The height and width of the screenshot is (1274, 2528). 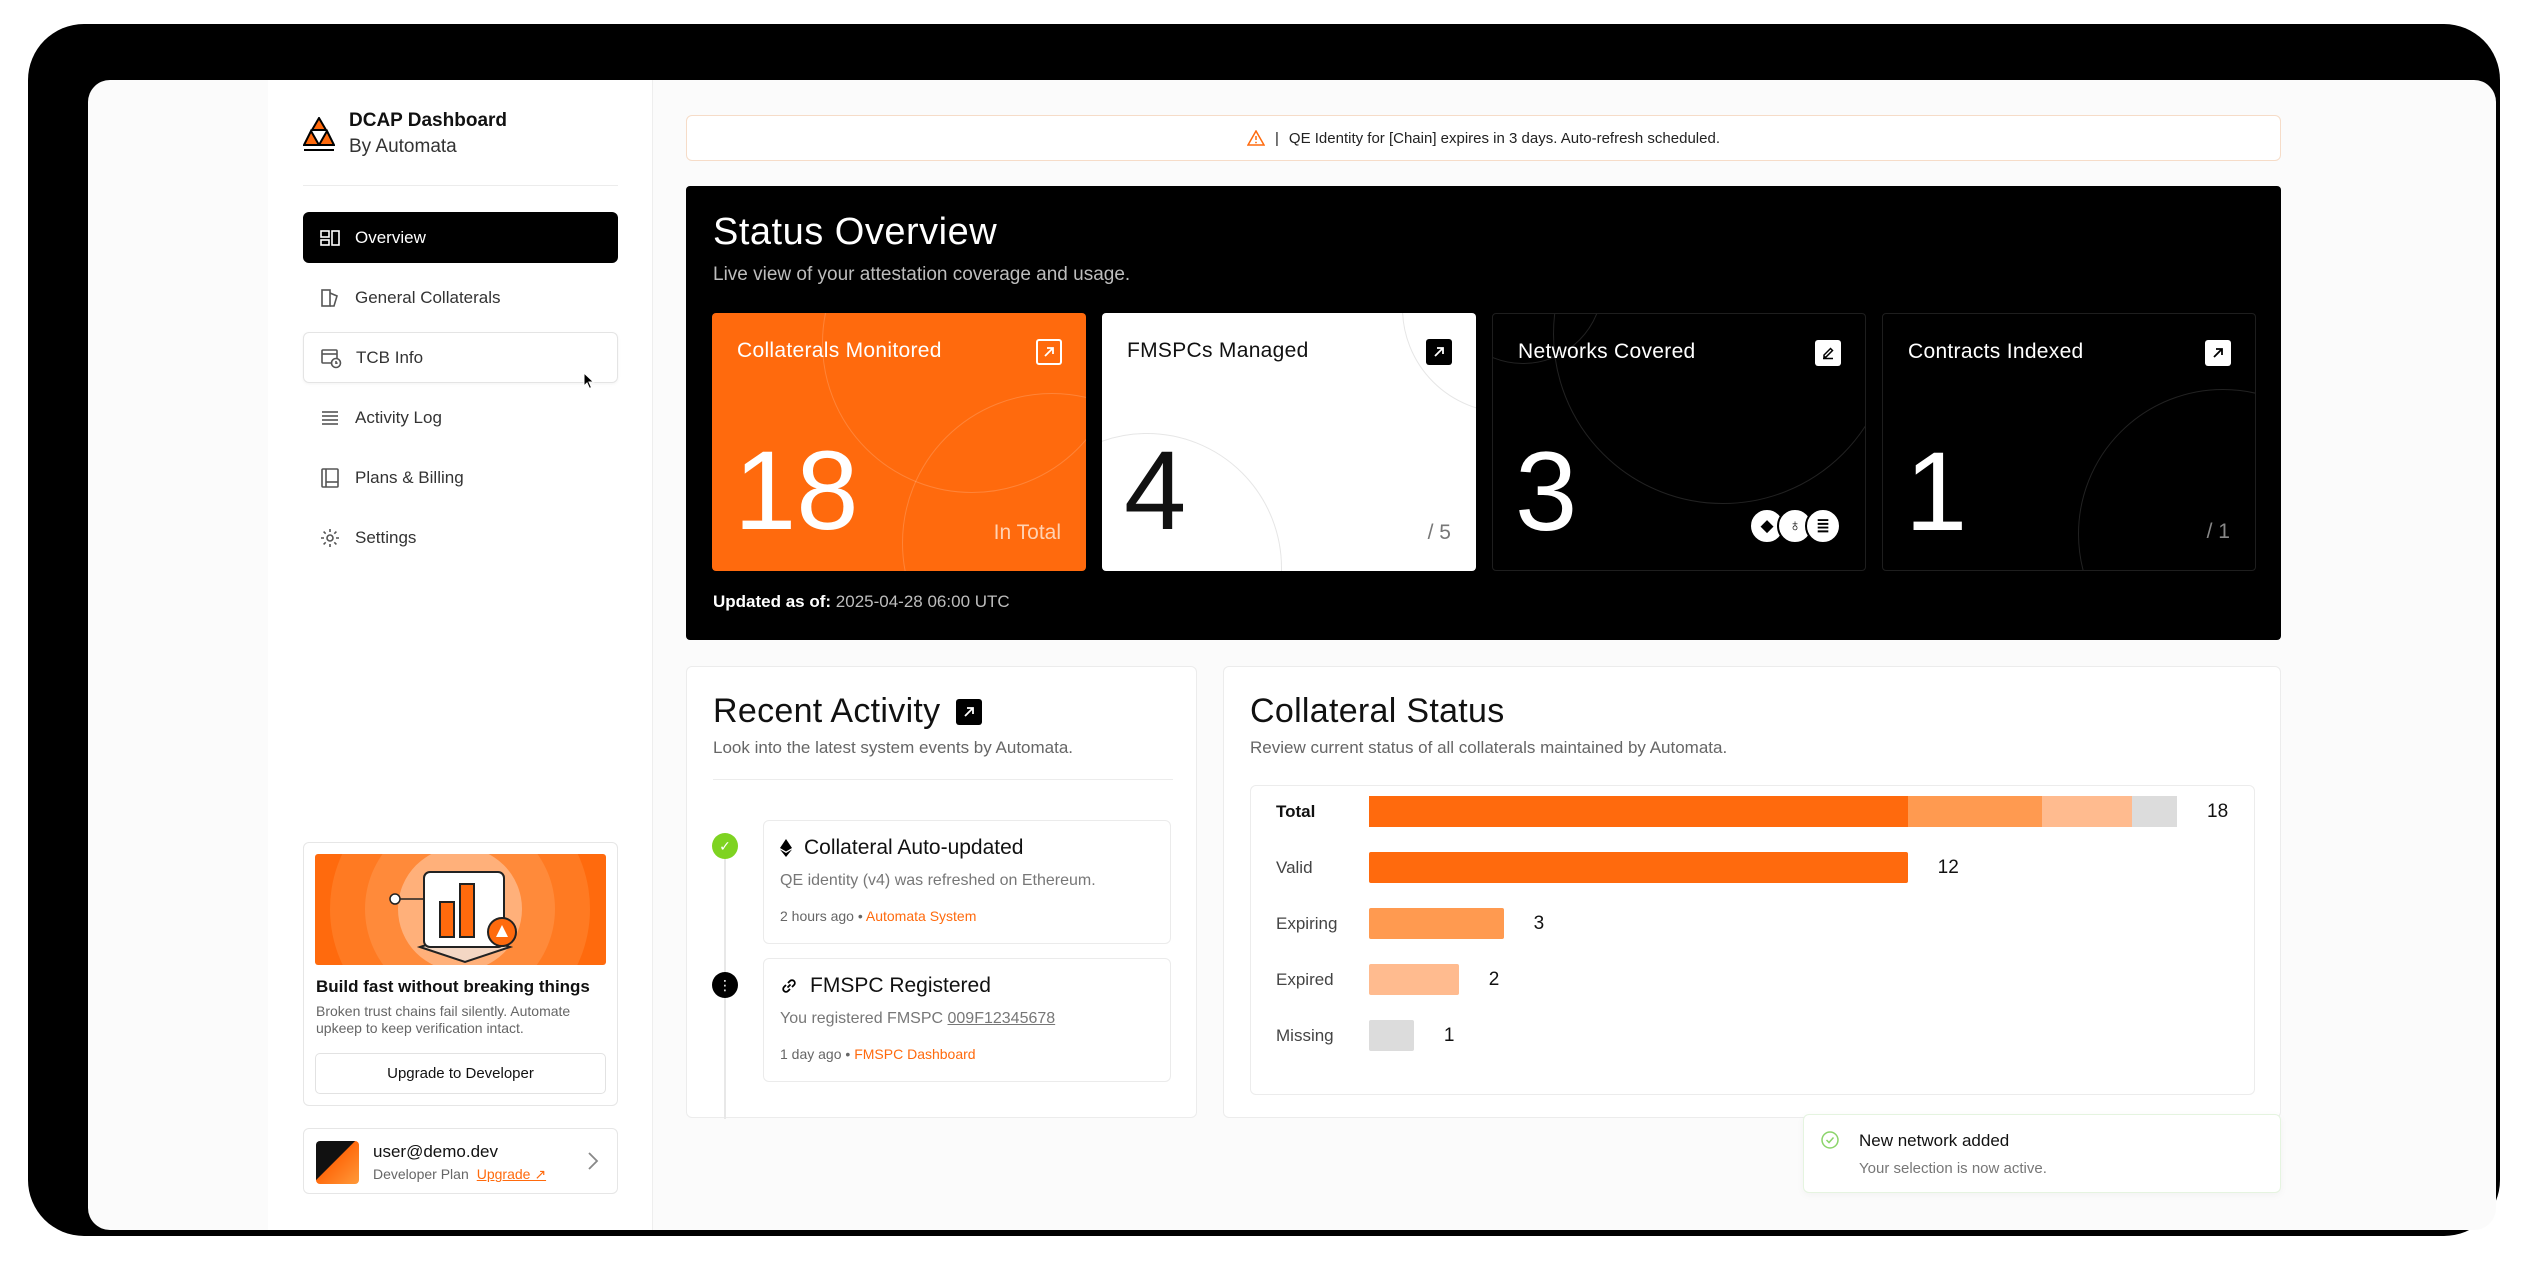 I want to click on bar-label-expiring: Expiring, so click(x=1307, y=923).